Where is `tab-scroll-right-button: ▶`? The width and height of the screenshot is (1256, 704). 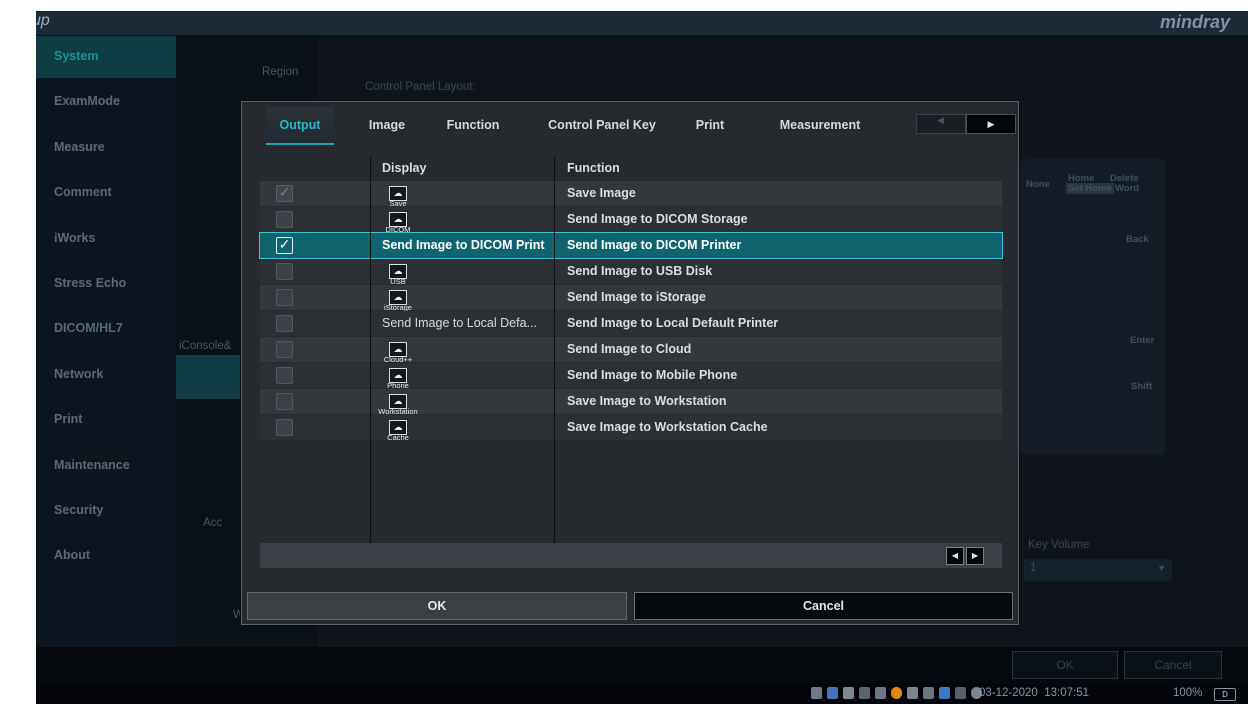 tab-scroll-right-button: ▶ is located at coordinates (991, 124).